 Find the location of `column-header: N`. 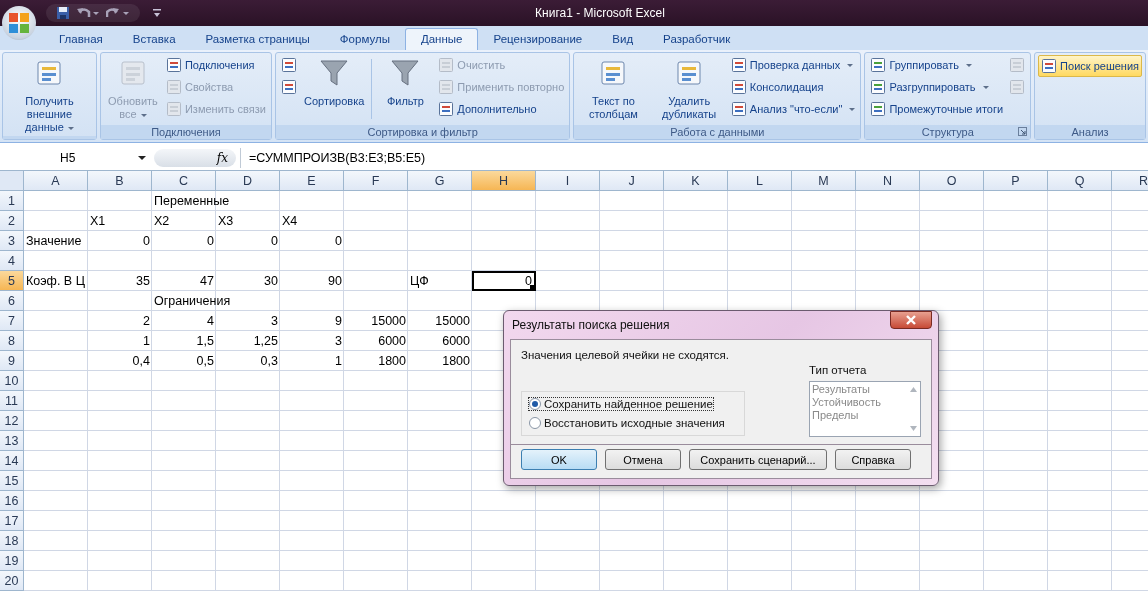

column-header: N is located at coordinates (888, 181).